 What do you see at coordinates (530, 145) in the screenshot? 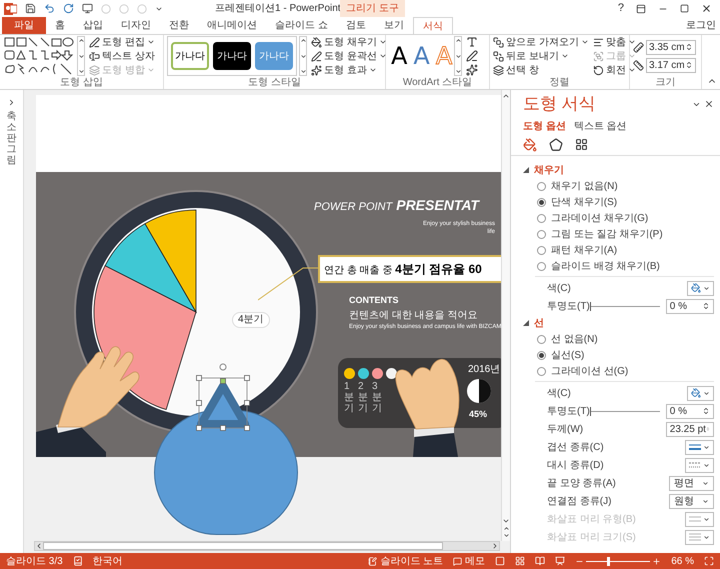
I see `fill-line-icon` at bounding box center [530, 145].